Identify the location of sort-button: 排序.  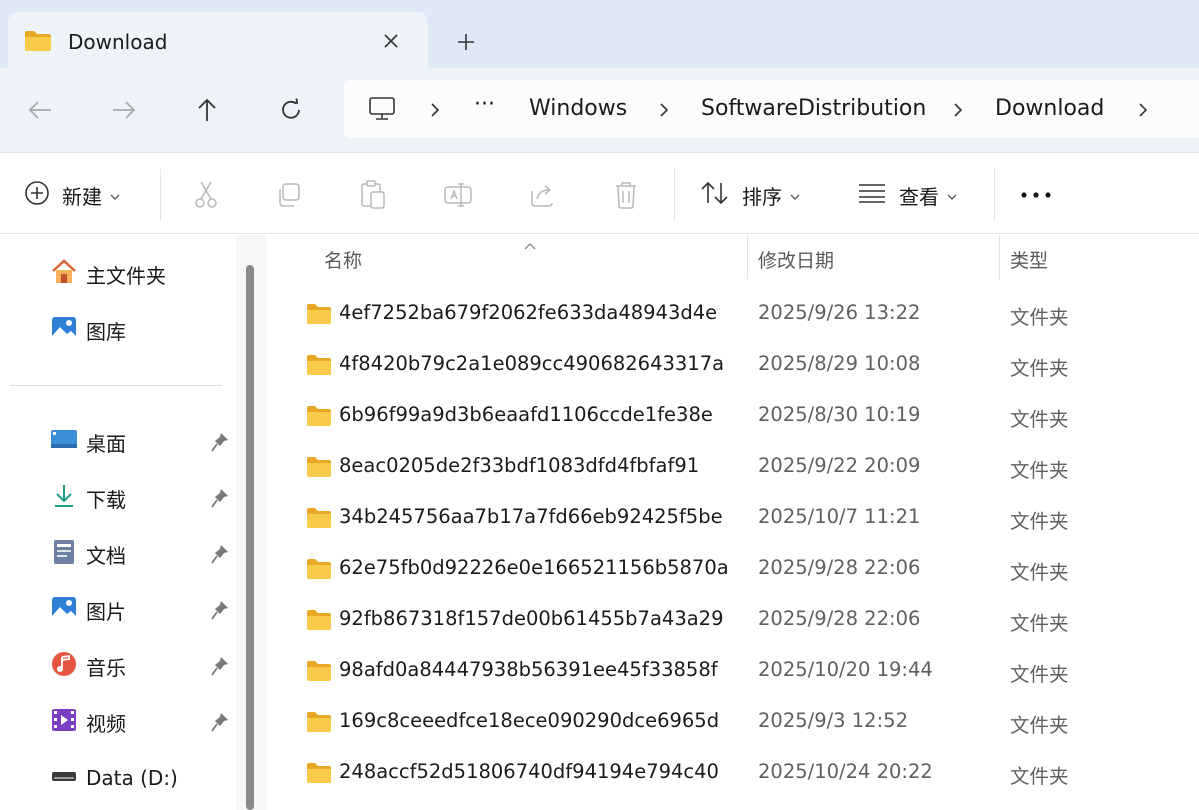
(750, 195).